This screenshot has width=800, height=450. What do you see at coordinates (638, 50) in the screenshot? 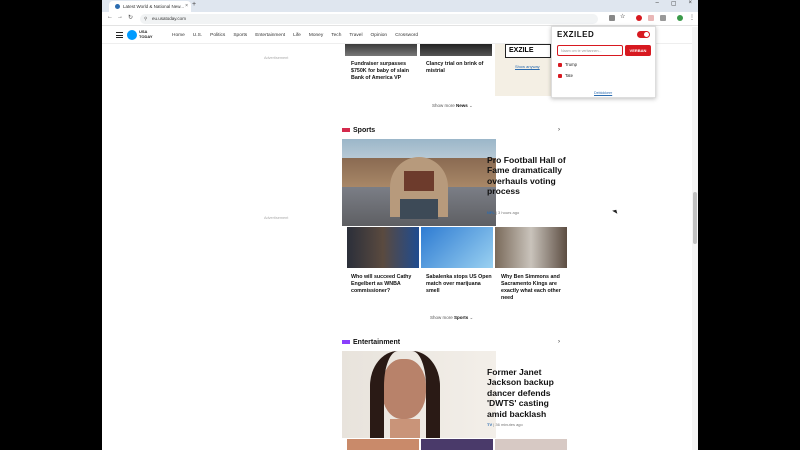
I see `ban-button: VERBAN` at bounding box center [638, 50].